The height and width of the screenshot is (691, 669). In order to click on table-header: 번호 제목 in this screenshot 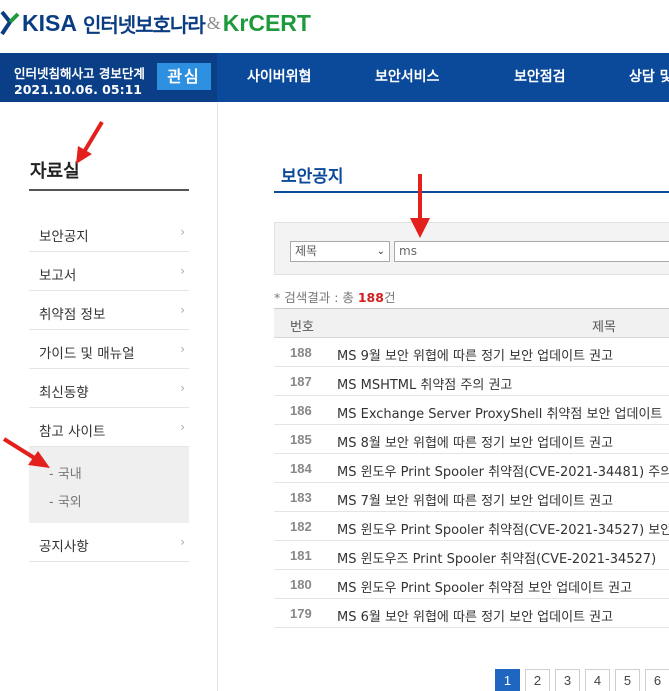, I will do `click(471, 323)`.